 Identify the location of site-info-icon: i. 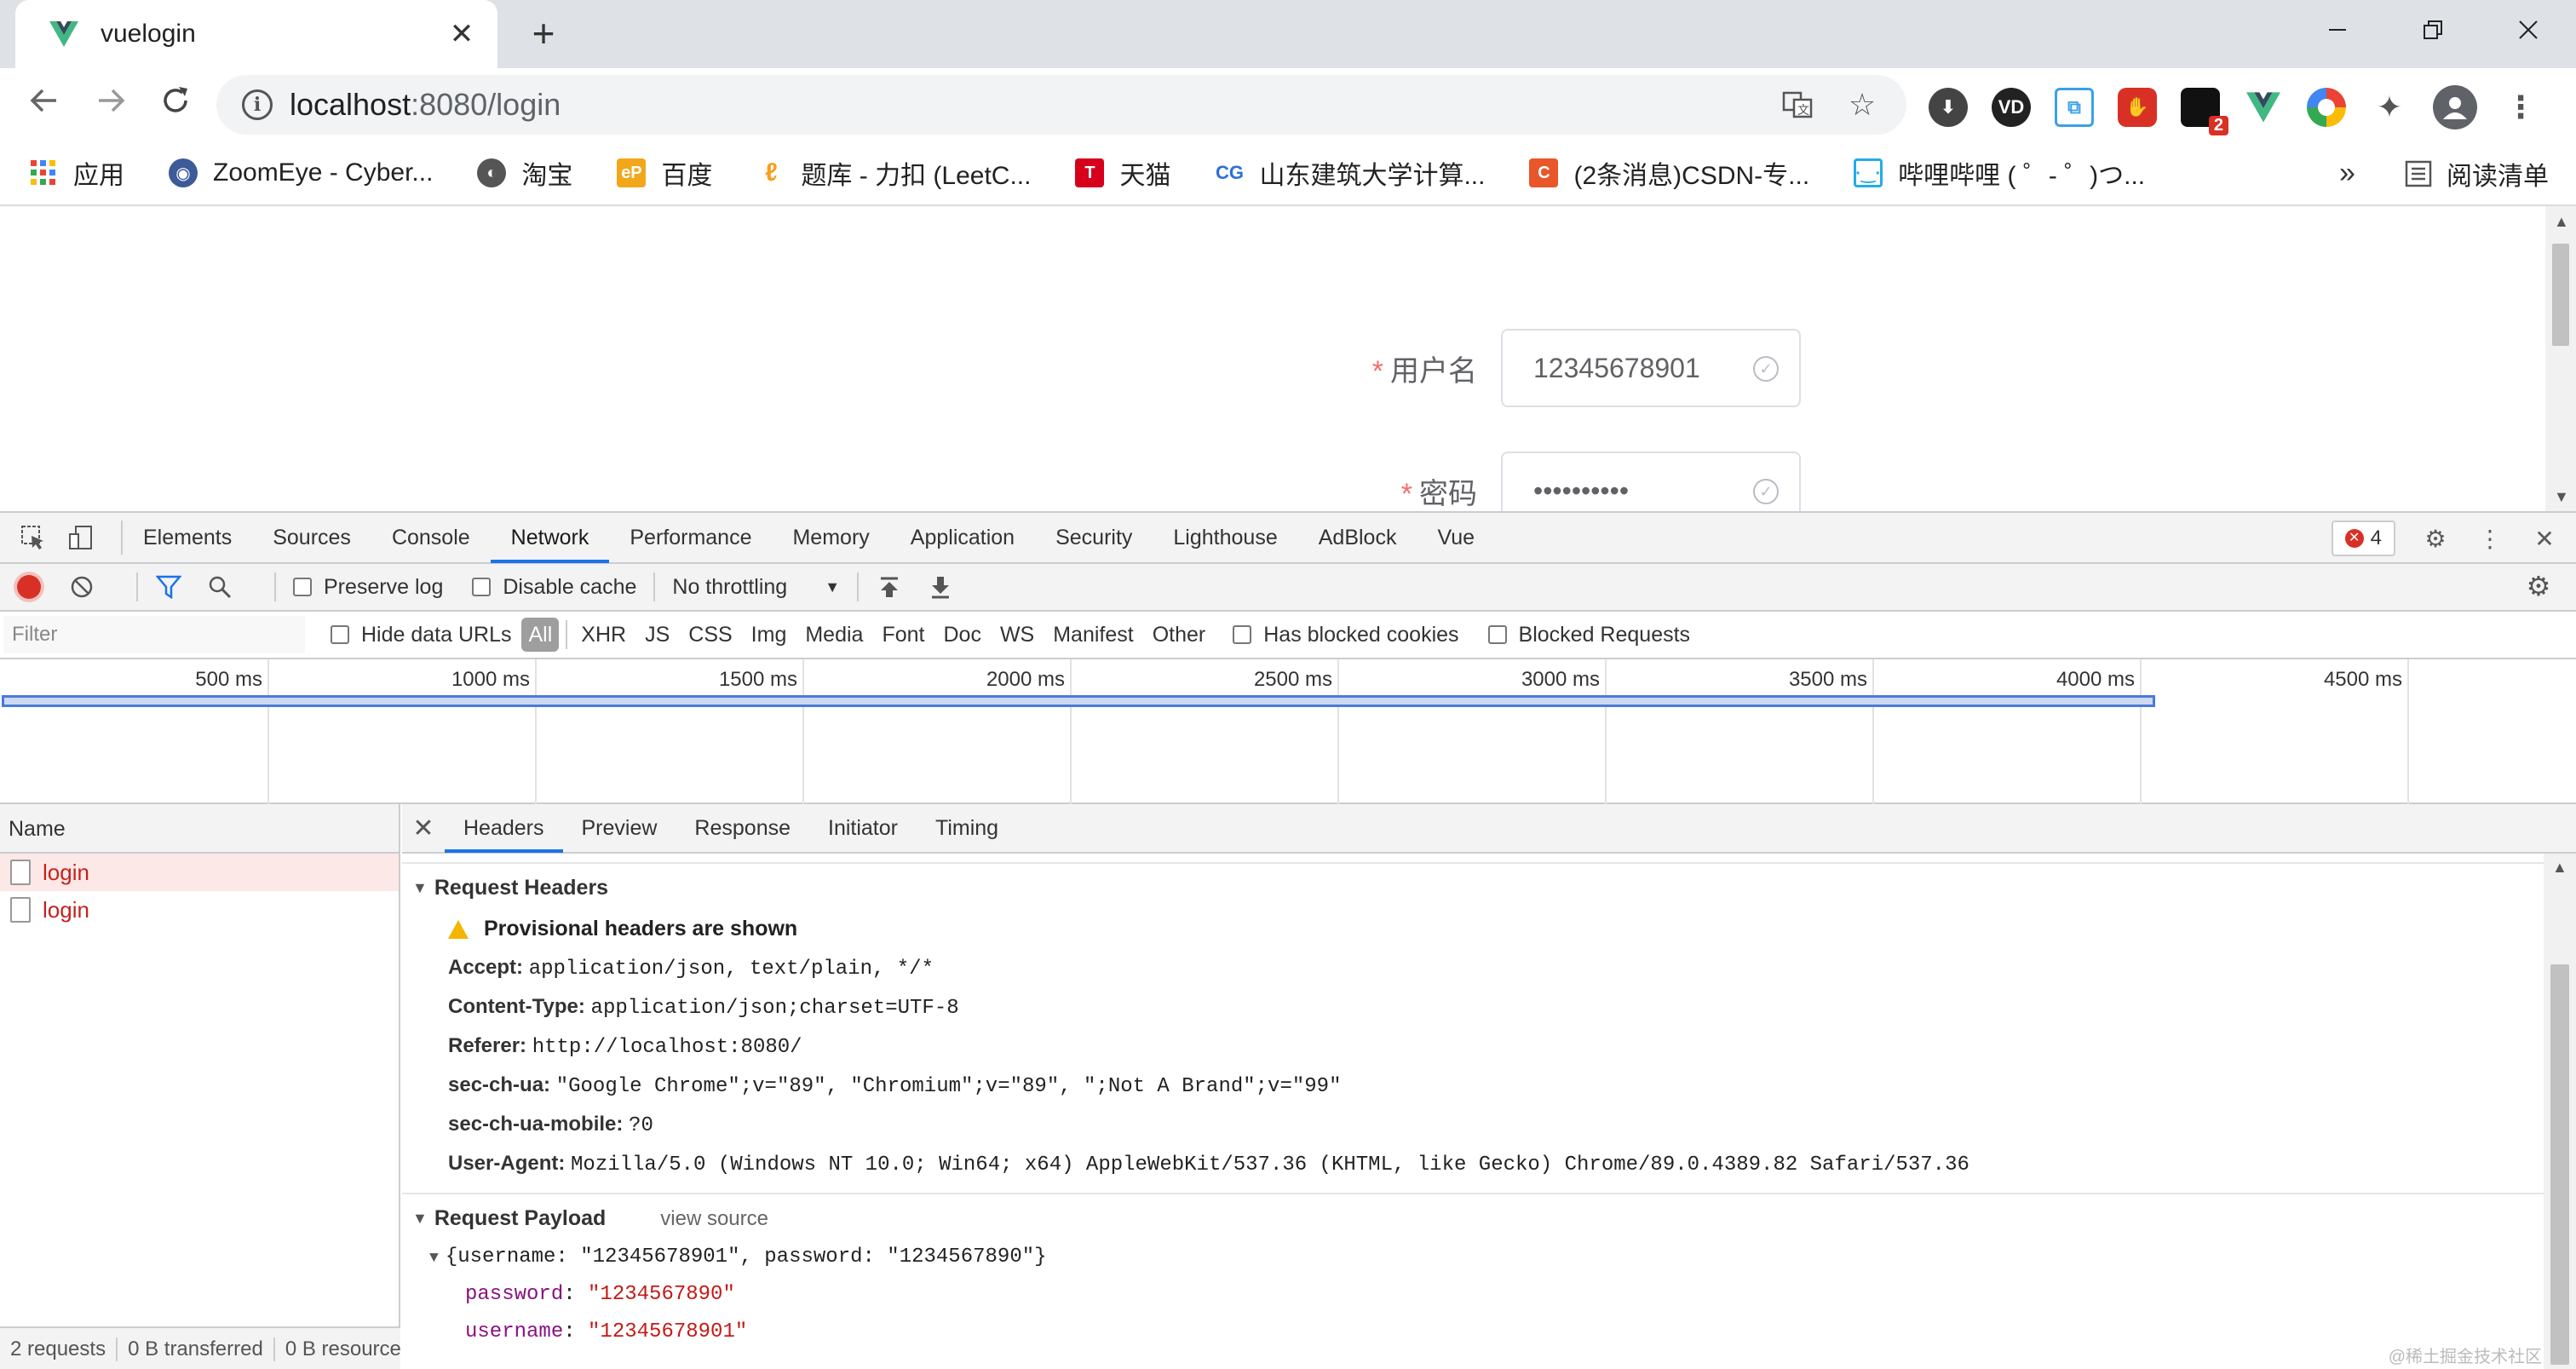
(257, 104).